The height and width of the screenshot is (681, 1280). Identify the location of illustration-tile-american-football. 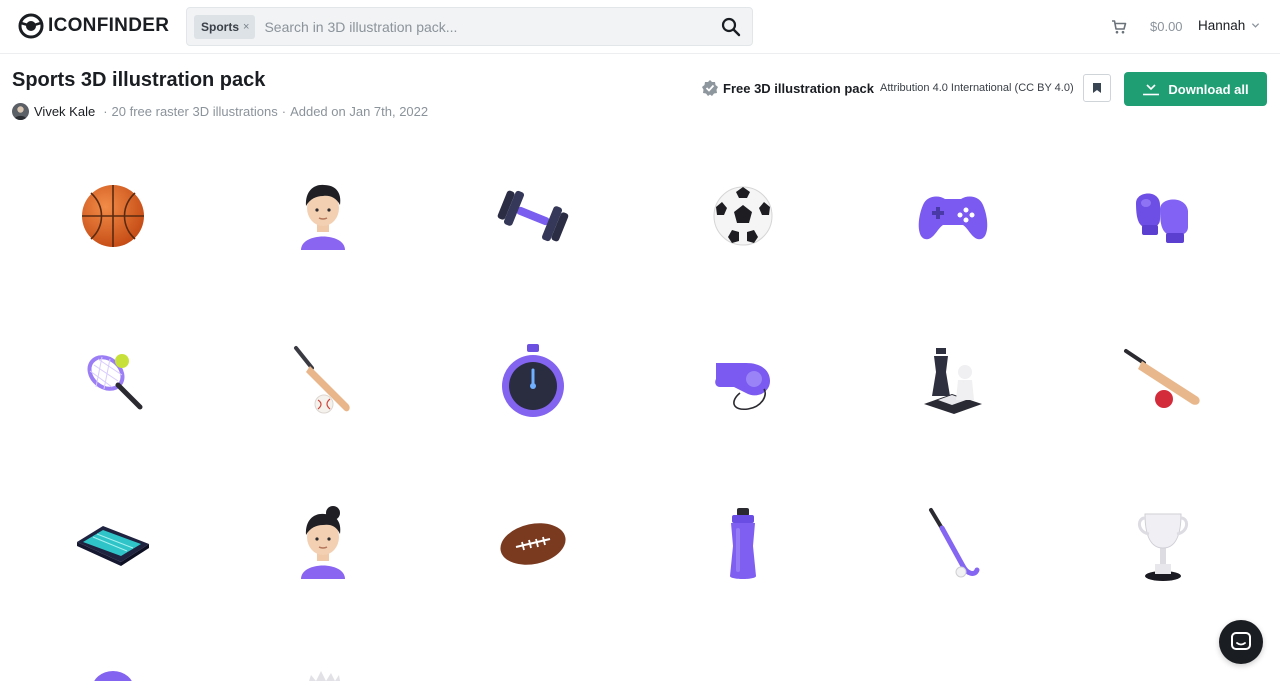
(533, 544).